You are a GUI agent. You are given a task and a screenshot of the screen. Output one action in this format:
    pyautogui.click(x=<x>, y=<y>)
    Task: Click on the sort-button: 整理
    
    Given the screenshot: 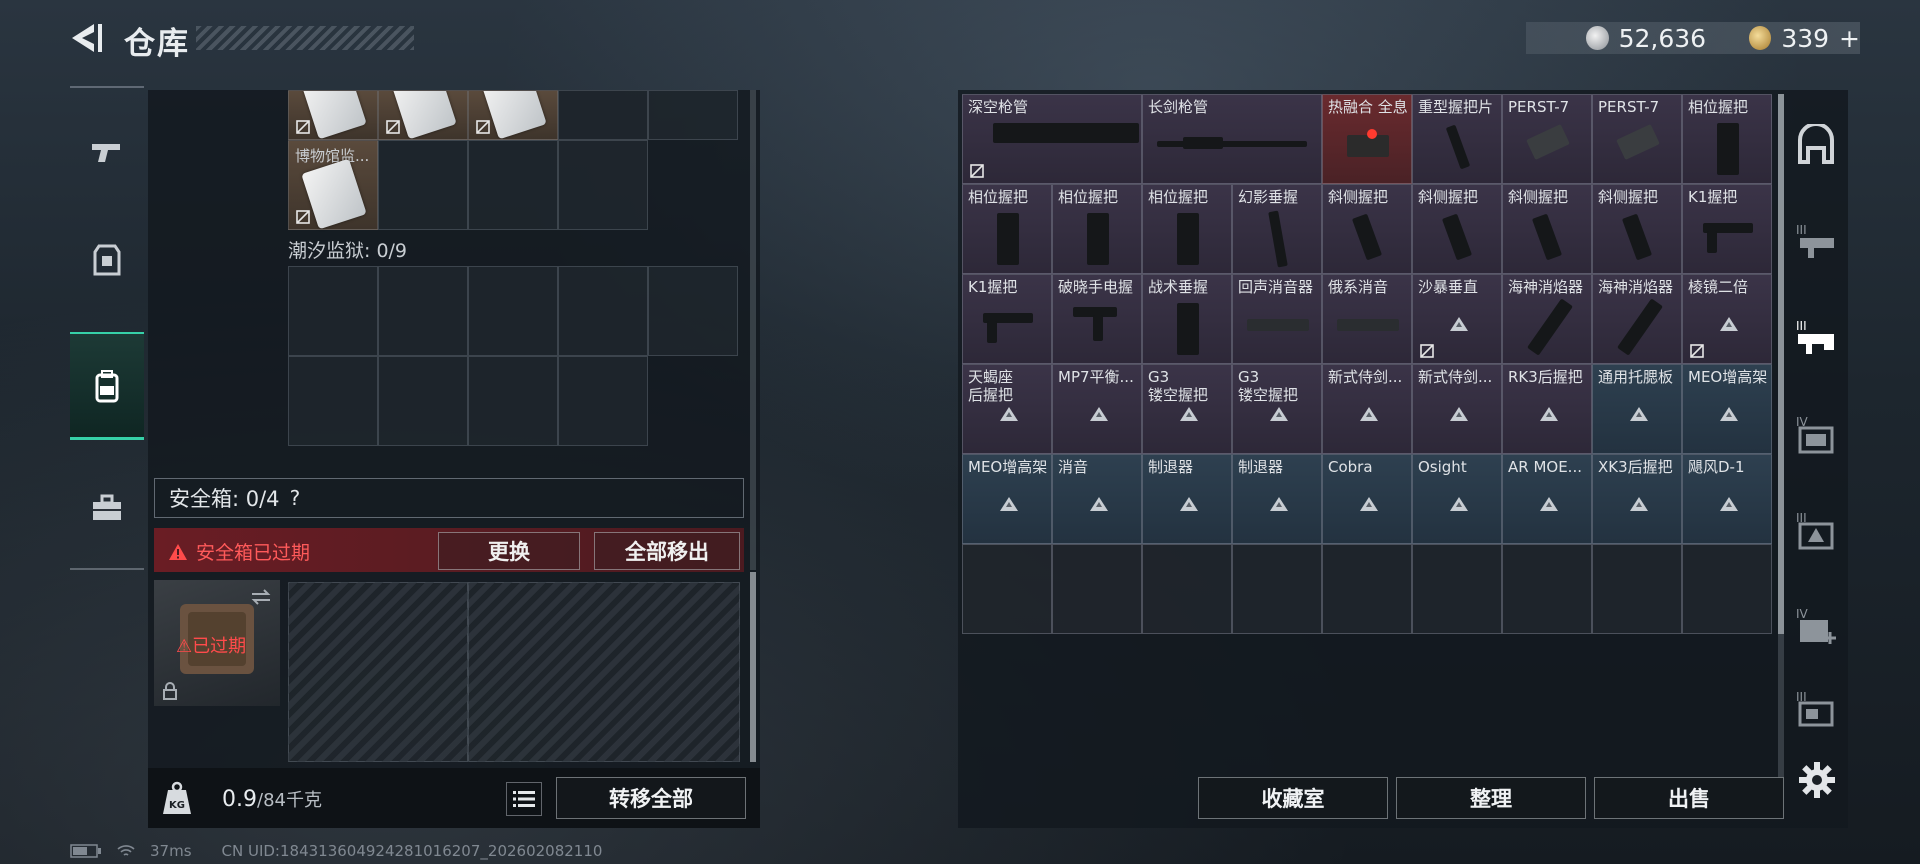 What is the action you would take?
    pyautogui.click(x=1491, y=798)
    